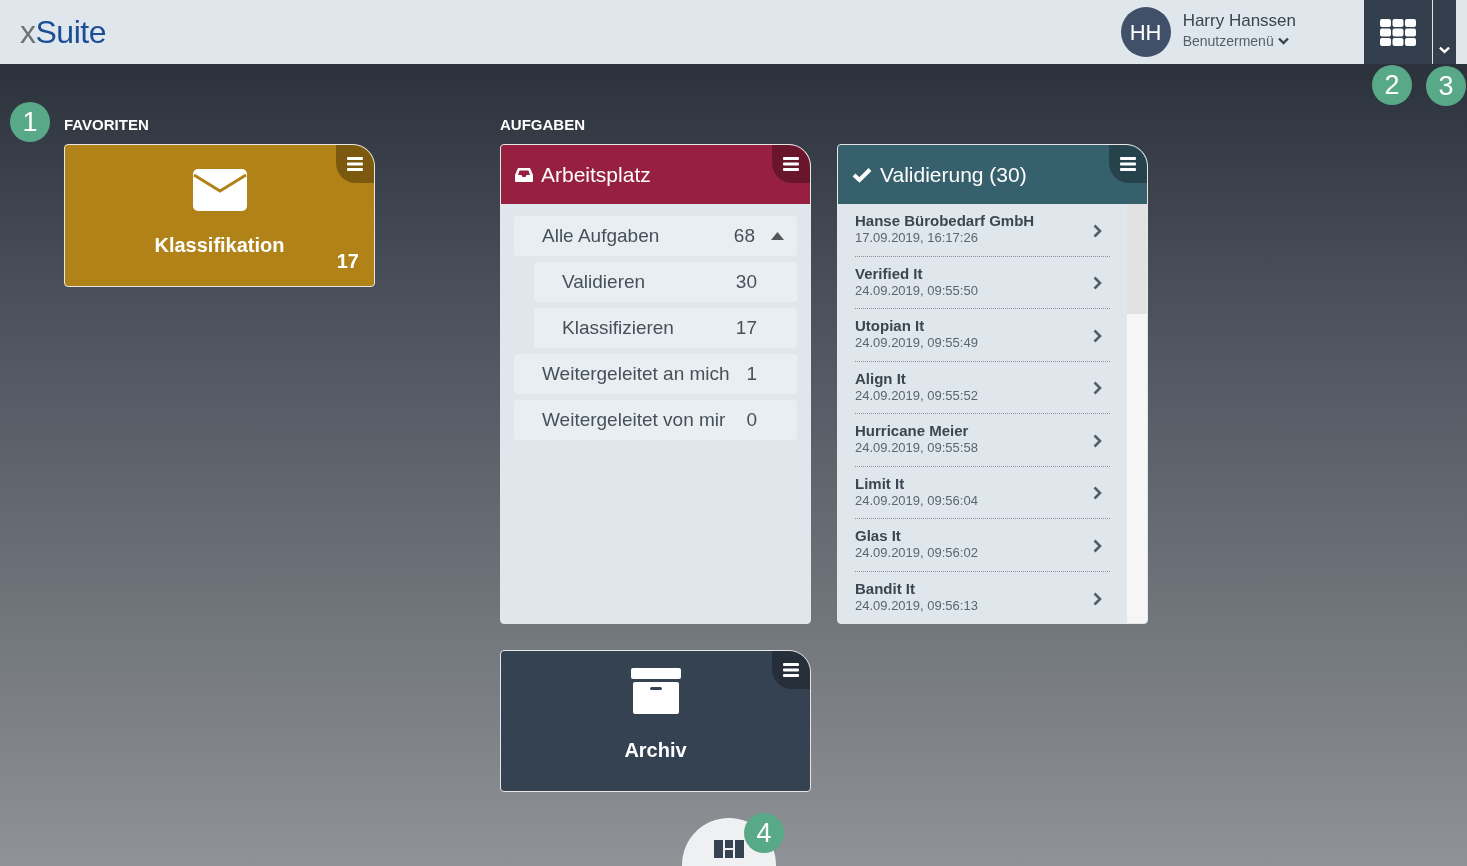 This screenshot has width=1467, height=866. What do you see at coordinates (953, 174) in the screenshot?
I see `panel-title: Validierung (30)` at bounding box center [953, 174].